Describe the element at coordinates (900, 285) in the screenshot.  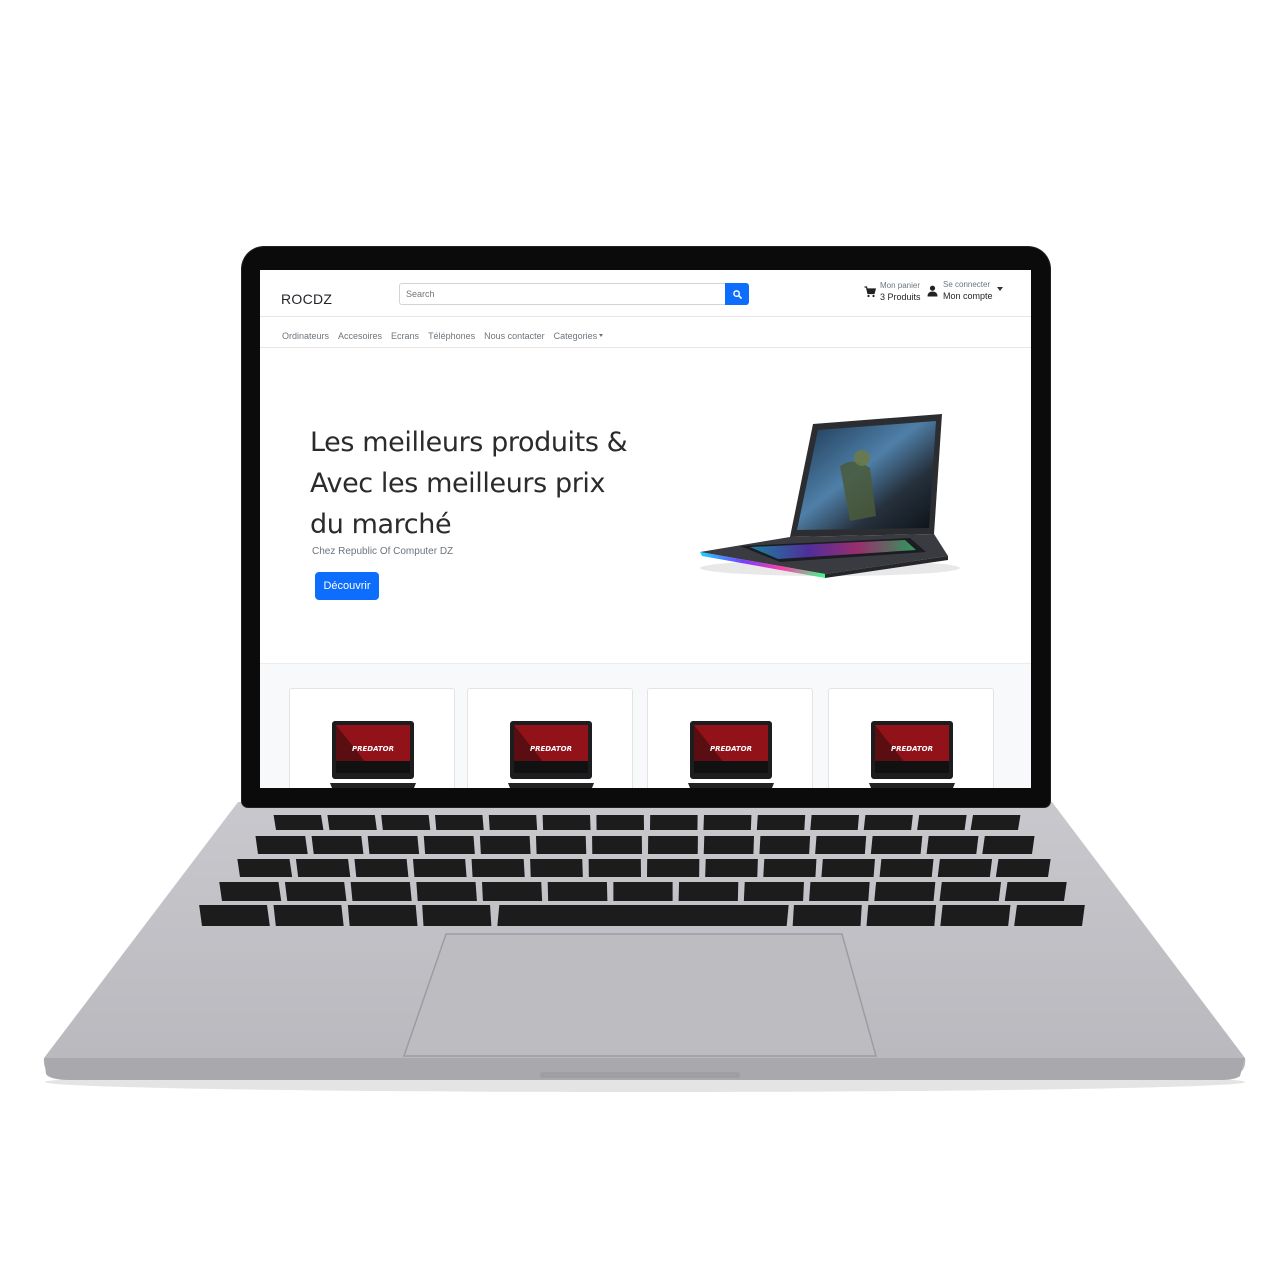
I see `cart-label: Mon panier` at that location.